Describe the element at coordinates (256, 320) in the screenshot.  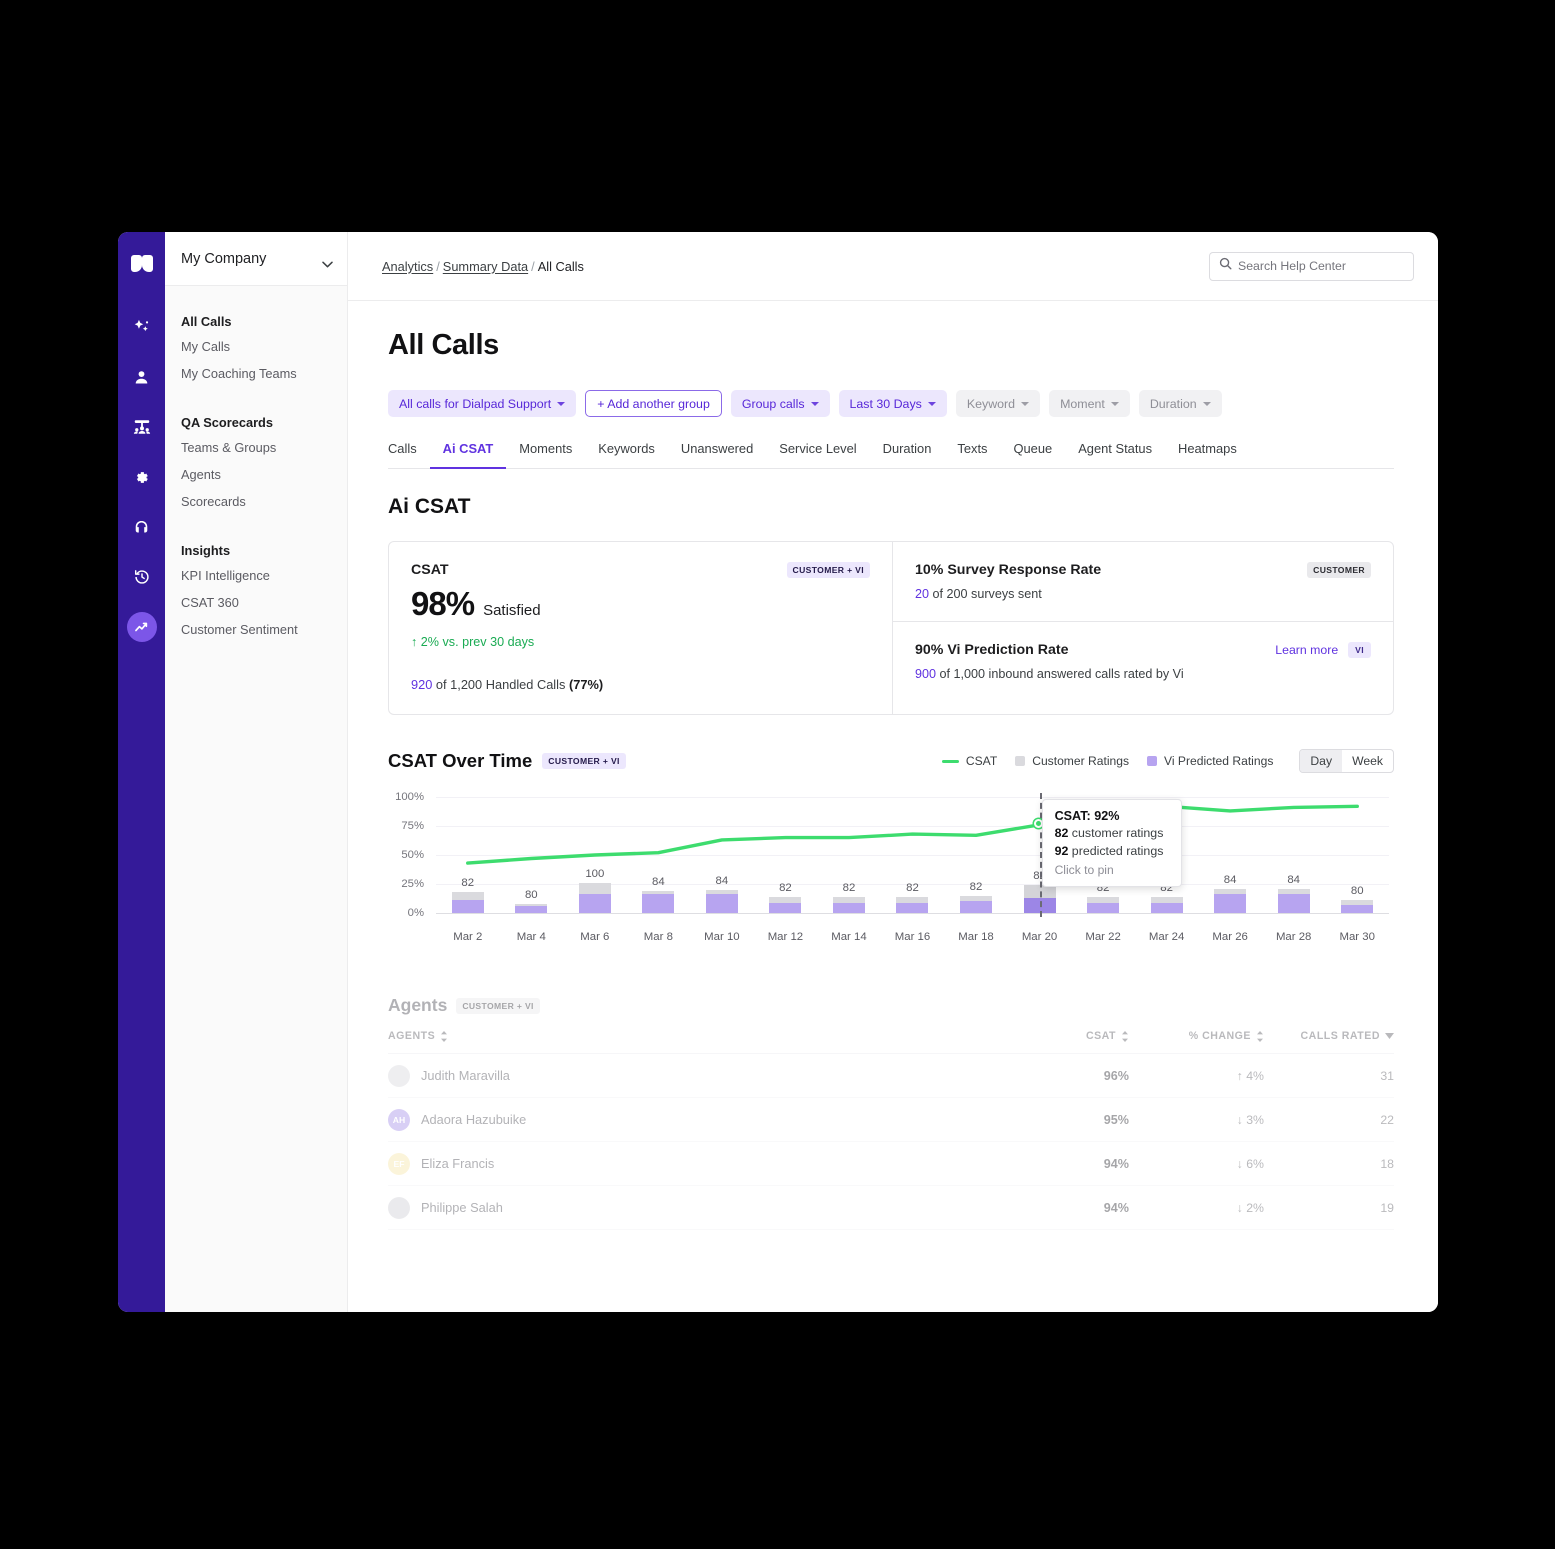
I see `nav-section-header-all-calls: All Calls` at that location.